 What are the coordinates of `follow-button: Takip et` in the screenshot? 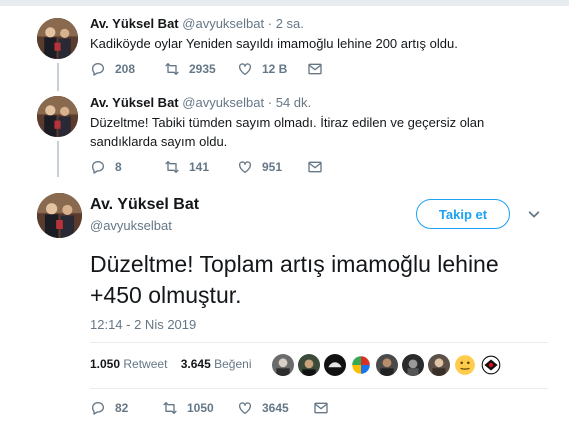 It's located at (463, 214).